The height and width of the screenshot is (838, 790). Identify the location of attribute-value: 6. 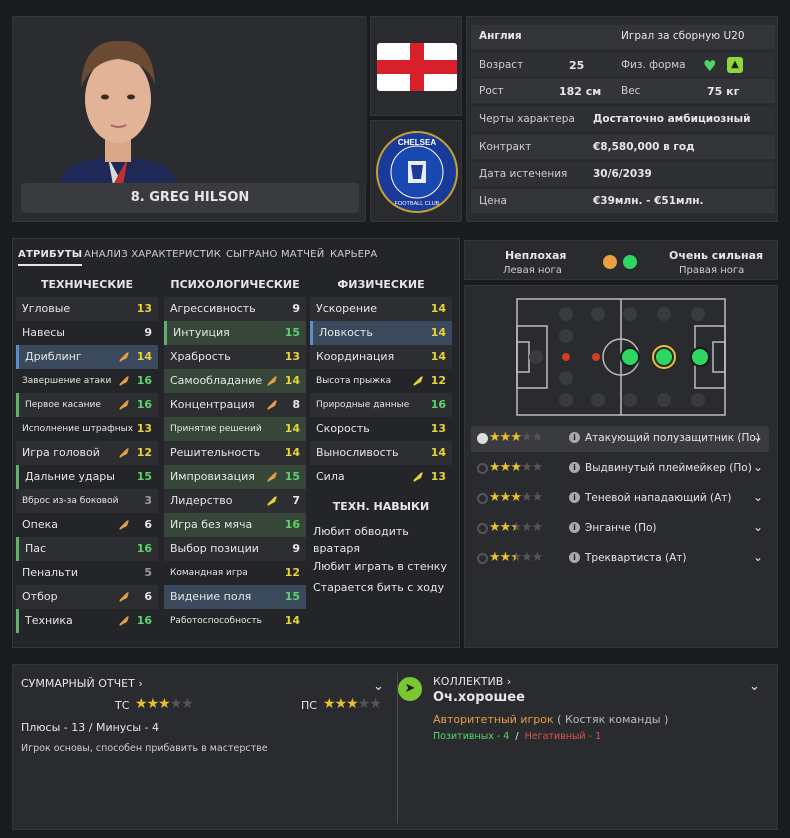
(148, 524).